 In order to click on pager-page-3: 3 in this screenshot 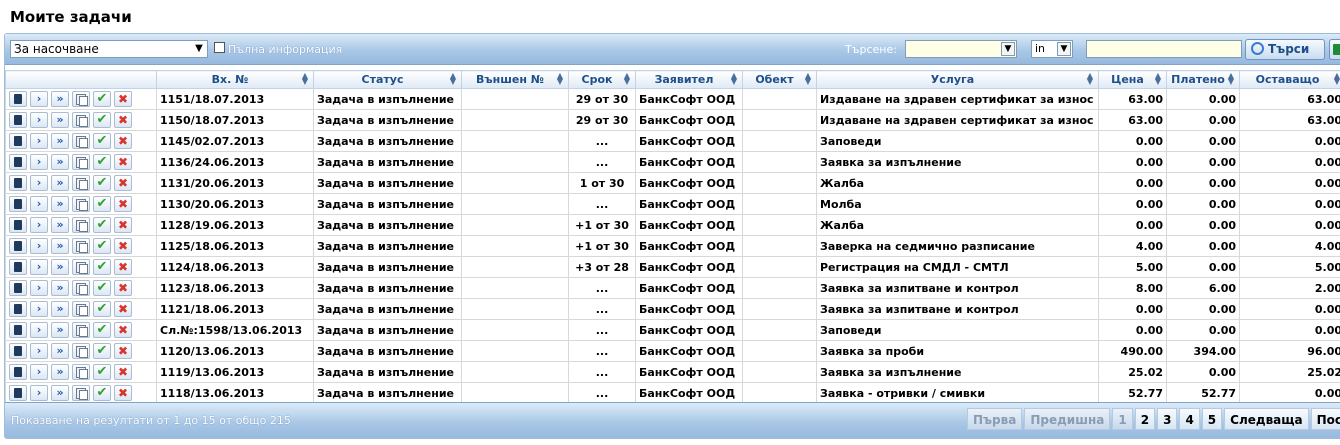, I will do `click(1167, 419)`.